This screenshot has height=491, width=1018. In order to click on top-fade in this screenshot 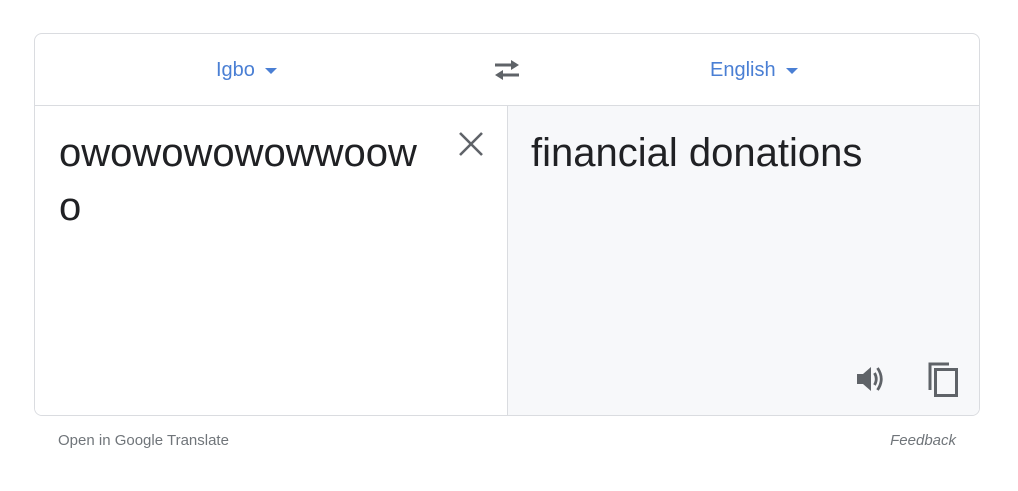, I will do `click(509, 4)`.